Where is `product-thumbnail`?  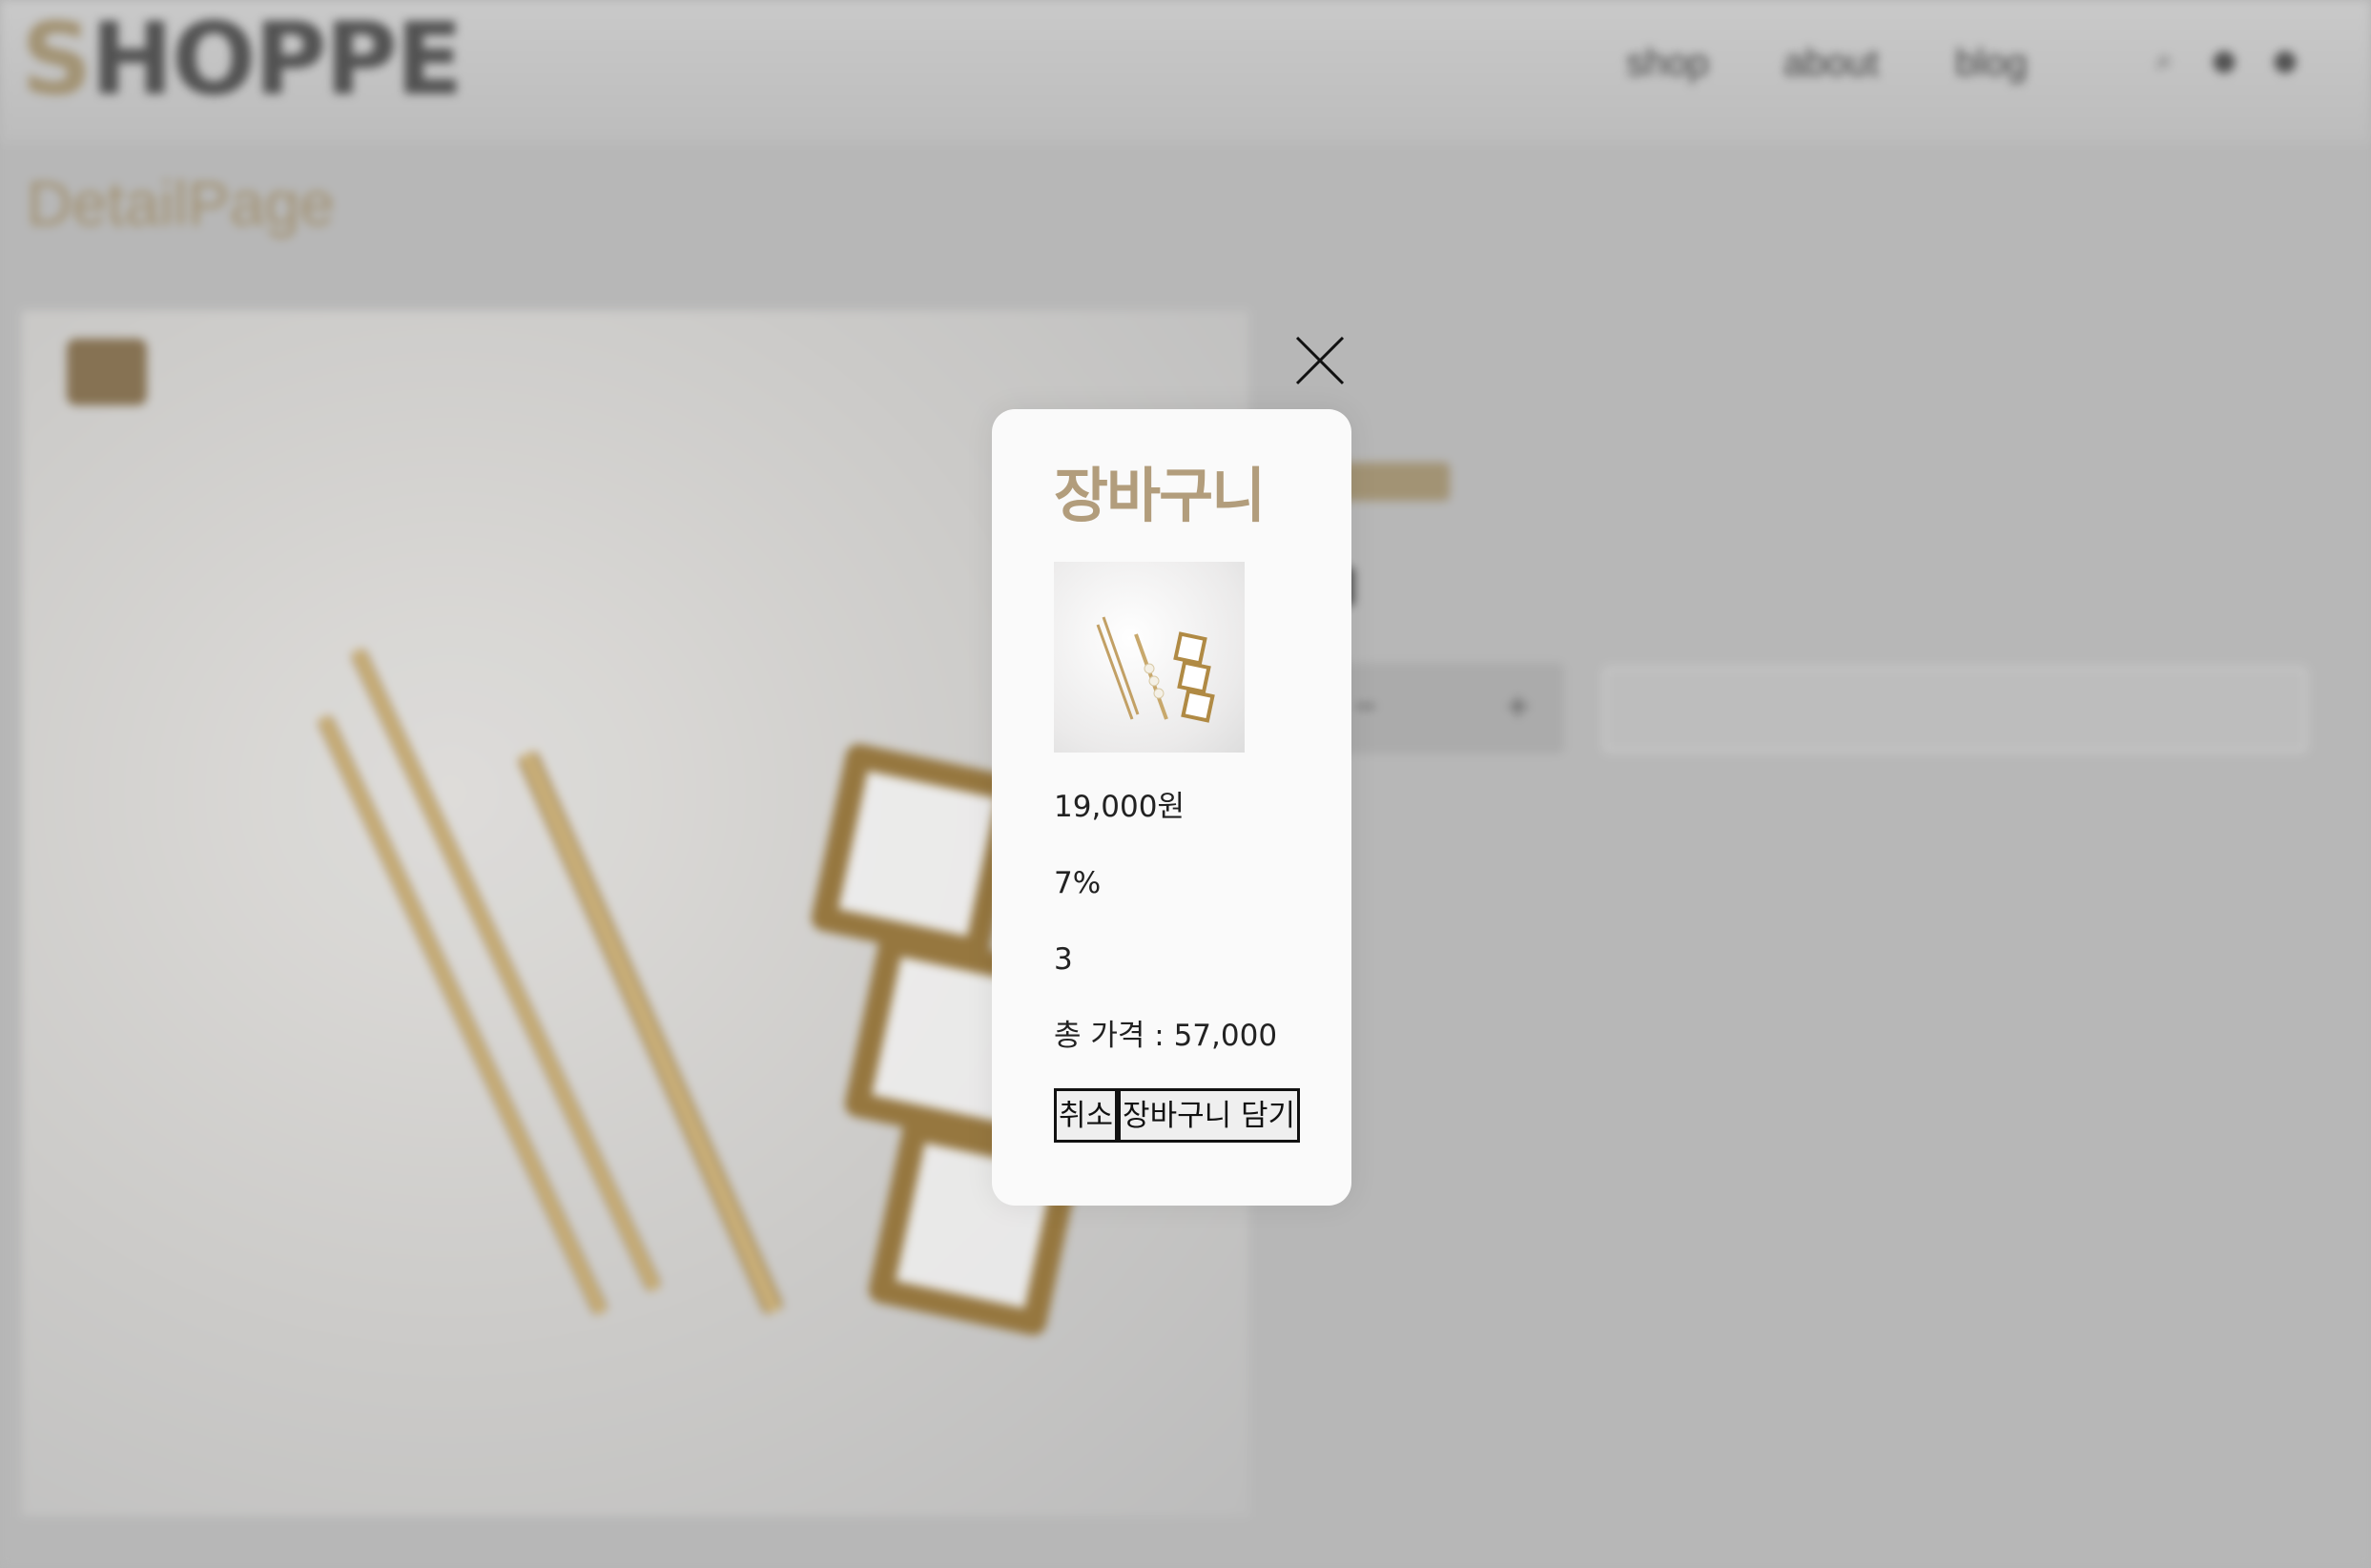 product-thumbnail is located at coordinates (1149, 657).